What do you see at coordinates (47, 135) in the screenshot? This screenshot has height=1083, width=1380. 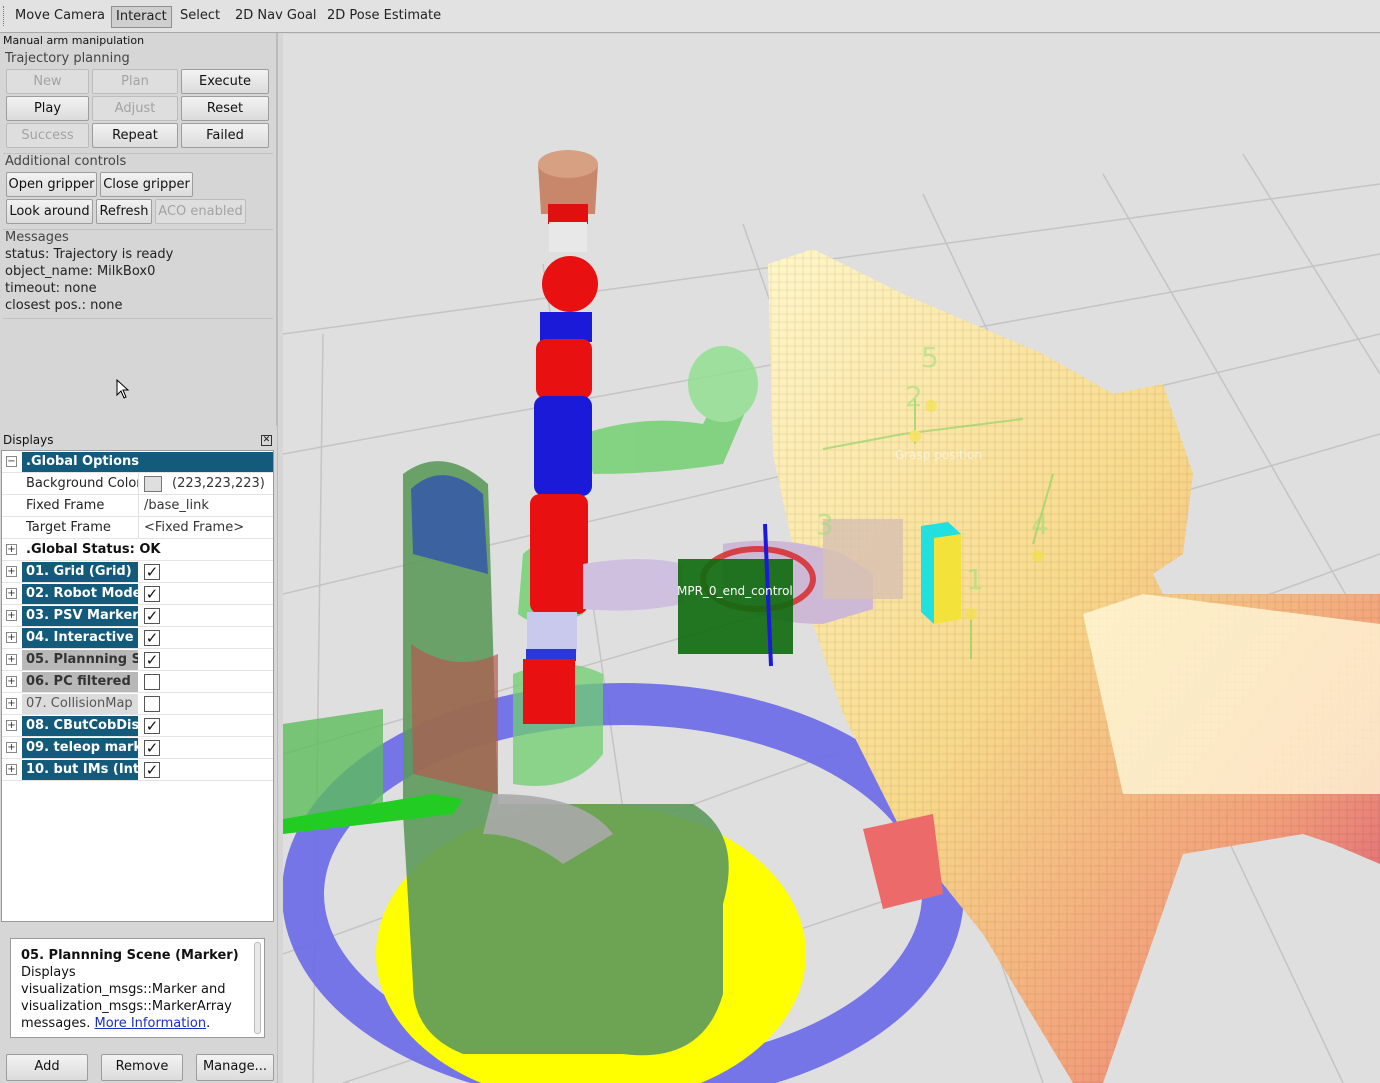 I see `success-button: Success` at bounding box center [47, 135].